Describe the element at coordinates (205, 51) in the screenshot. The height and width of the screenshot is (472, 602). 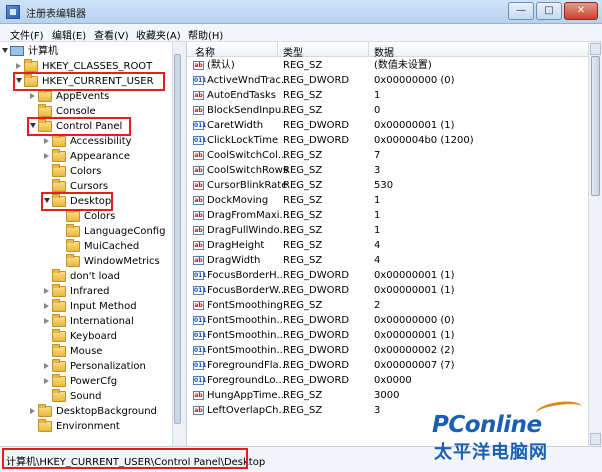
I see `column-name-header: 名称` at that location.